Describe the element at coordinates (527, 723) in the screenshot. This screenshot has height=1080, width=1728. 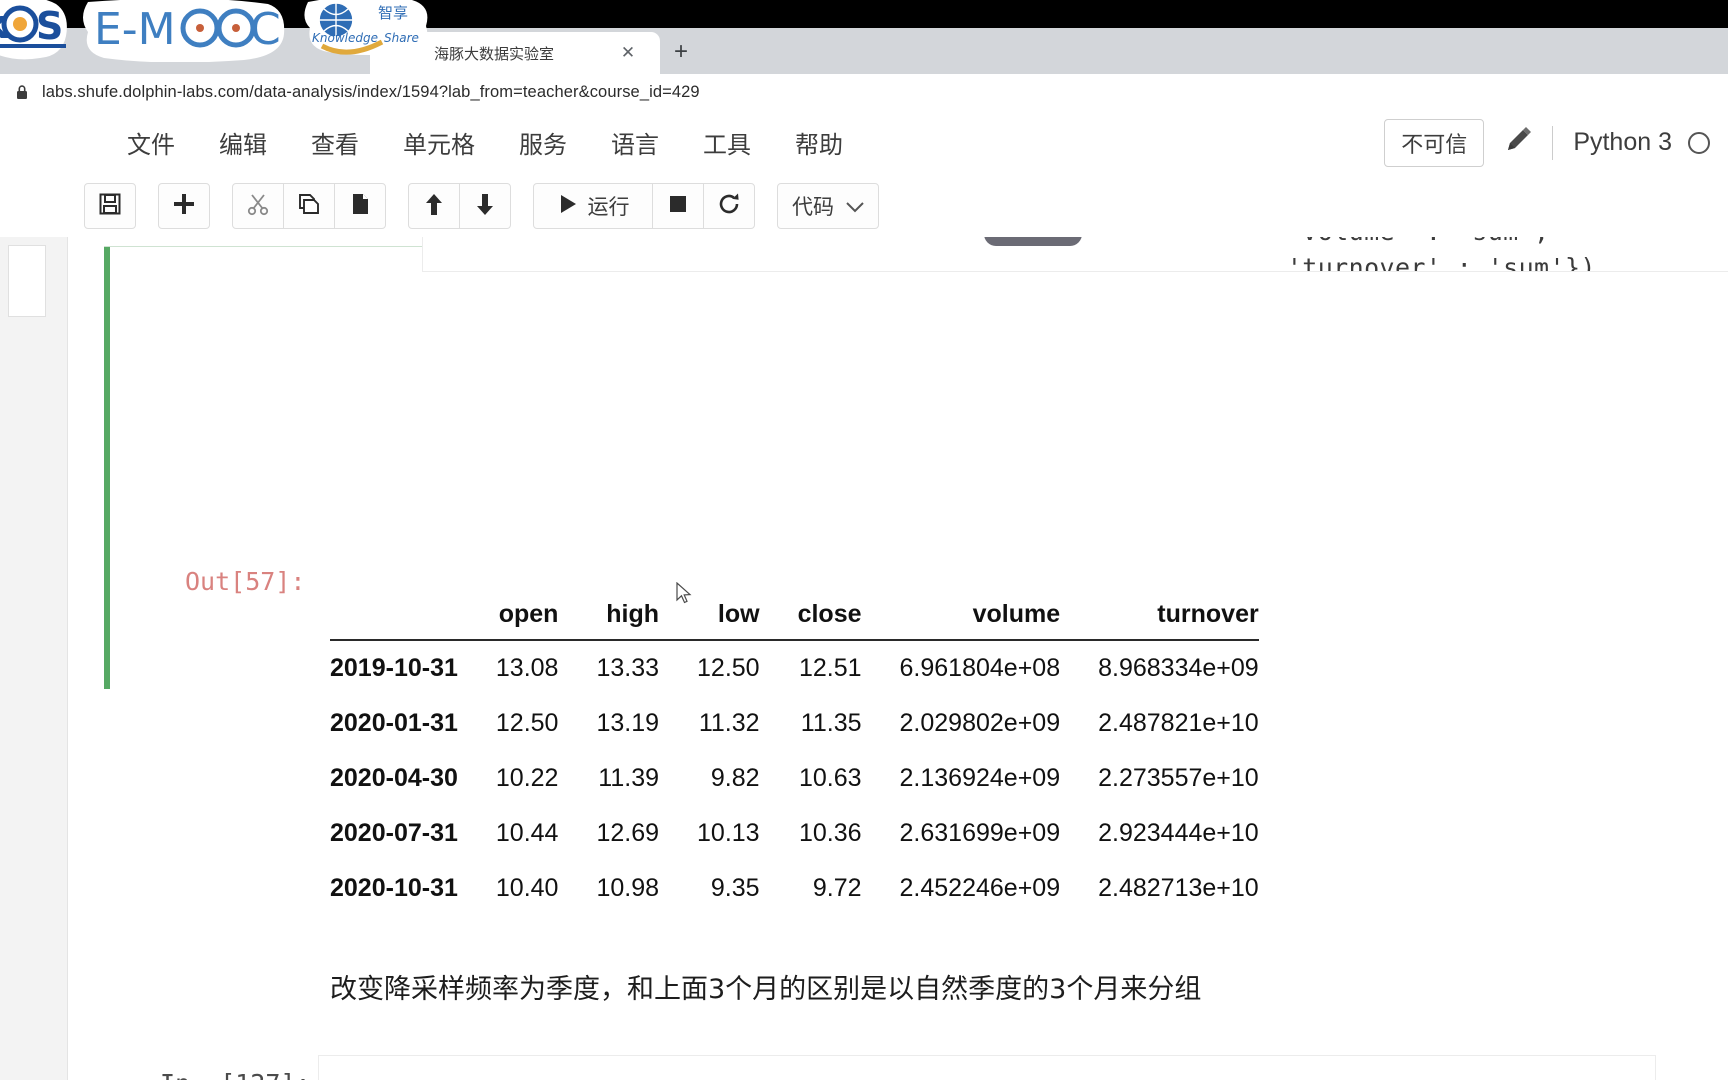
I see `cell-open: 12.50` at that location.